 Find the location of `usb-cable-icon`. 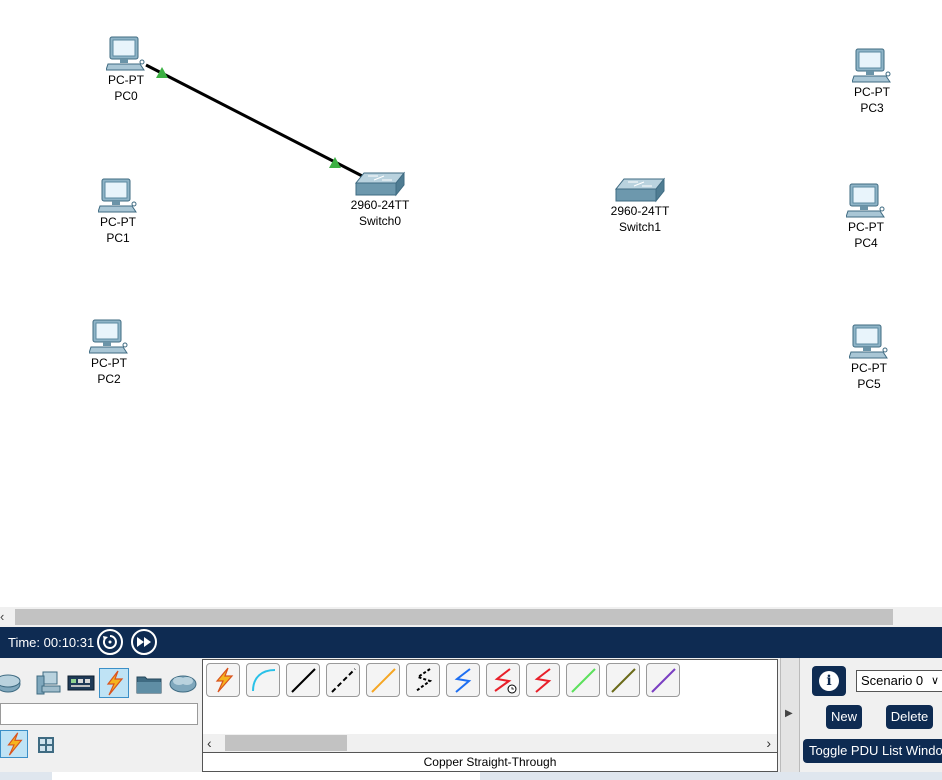

usb-cable-icon is located at coordinates (663, 680).